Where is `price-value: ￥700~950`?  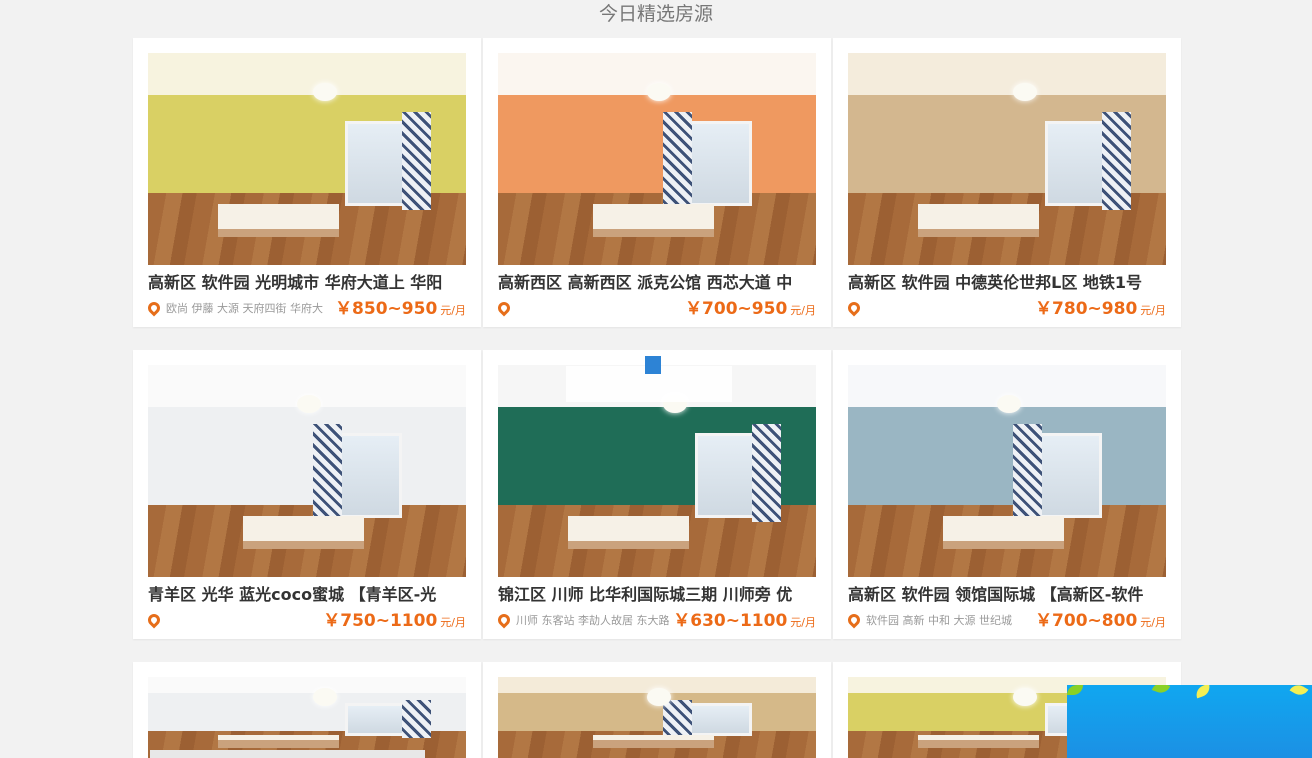
price-value: ￥700~950 is located at coordinates (736, 309).